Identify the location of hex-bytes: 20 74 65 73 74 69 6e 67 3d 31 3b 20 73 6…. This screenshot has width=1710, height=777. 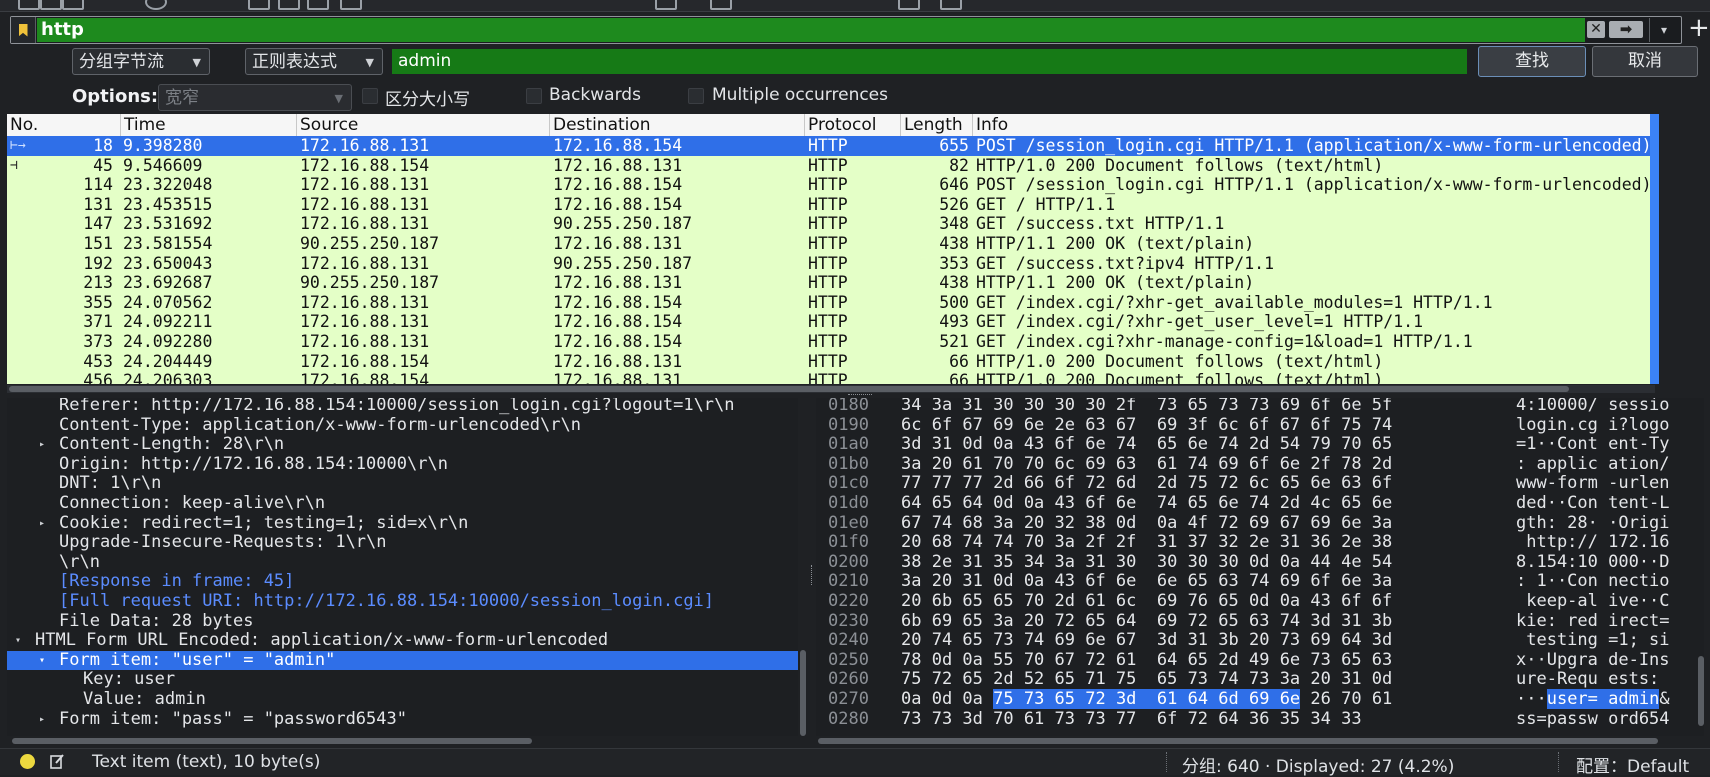
(1146, 641).